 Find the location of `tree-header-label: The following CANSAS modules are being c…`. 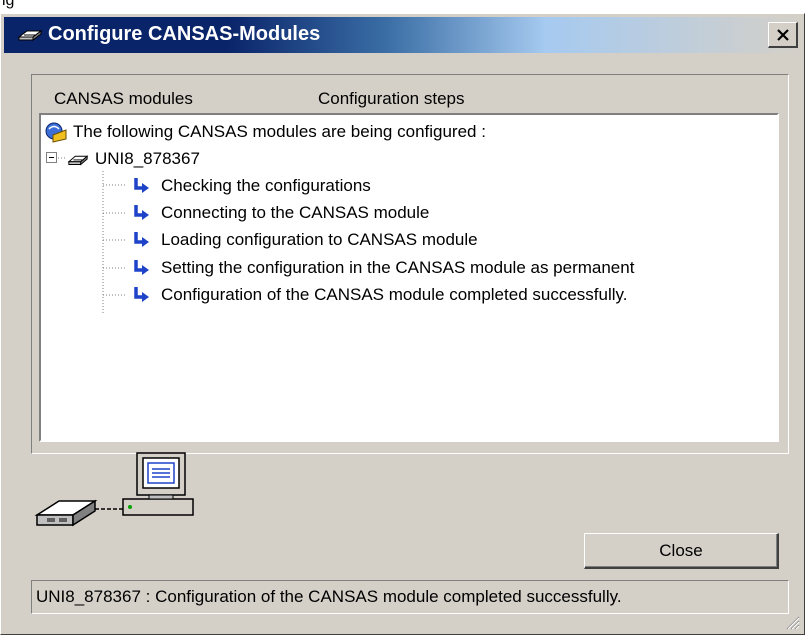

tree-header-label: The following CANSAS modules are being c… is located at coordinates (279, 131).